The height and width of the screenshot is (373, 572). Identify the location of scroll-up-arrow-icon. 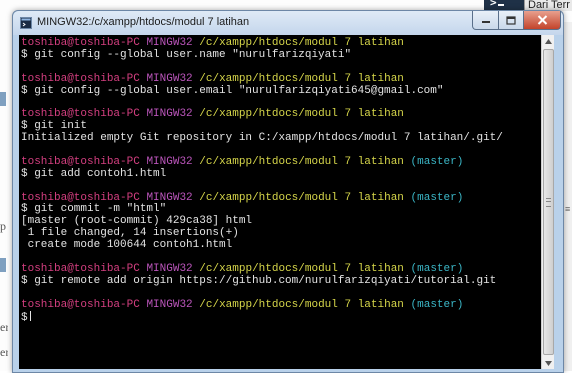
(548, 41).